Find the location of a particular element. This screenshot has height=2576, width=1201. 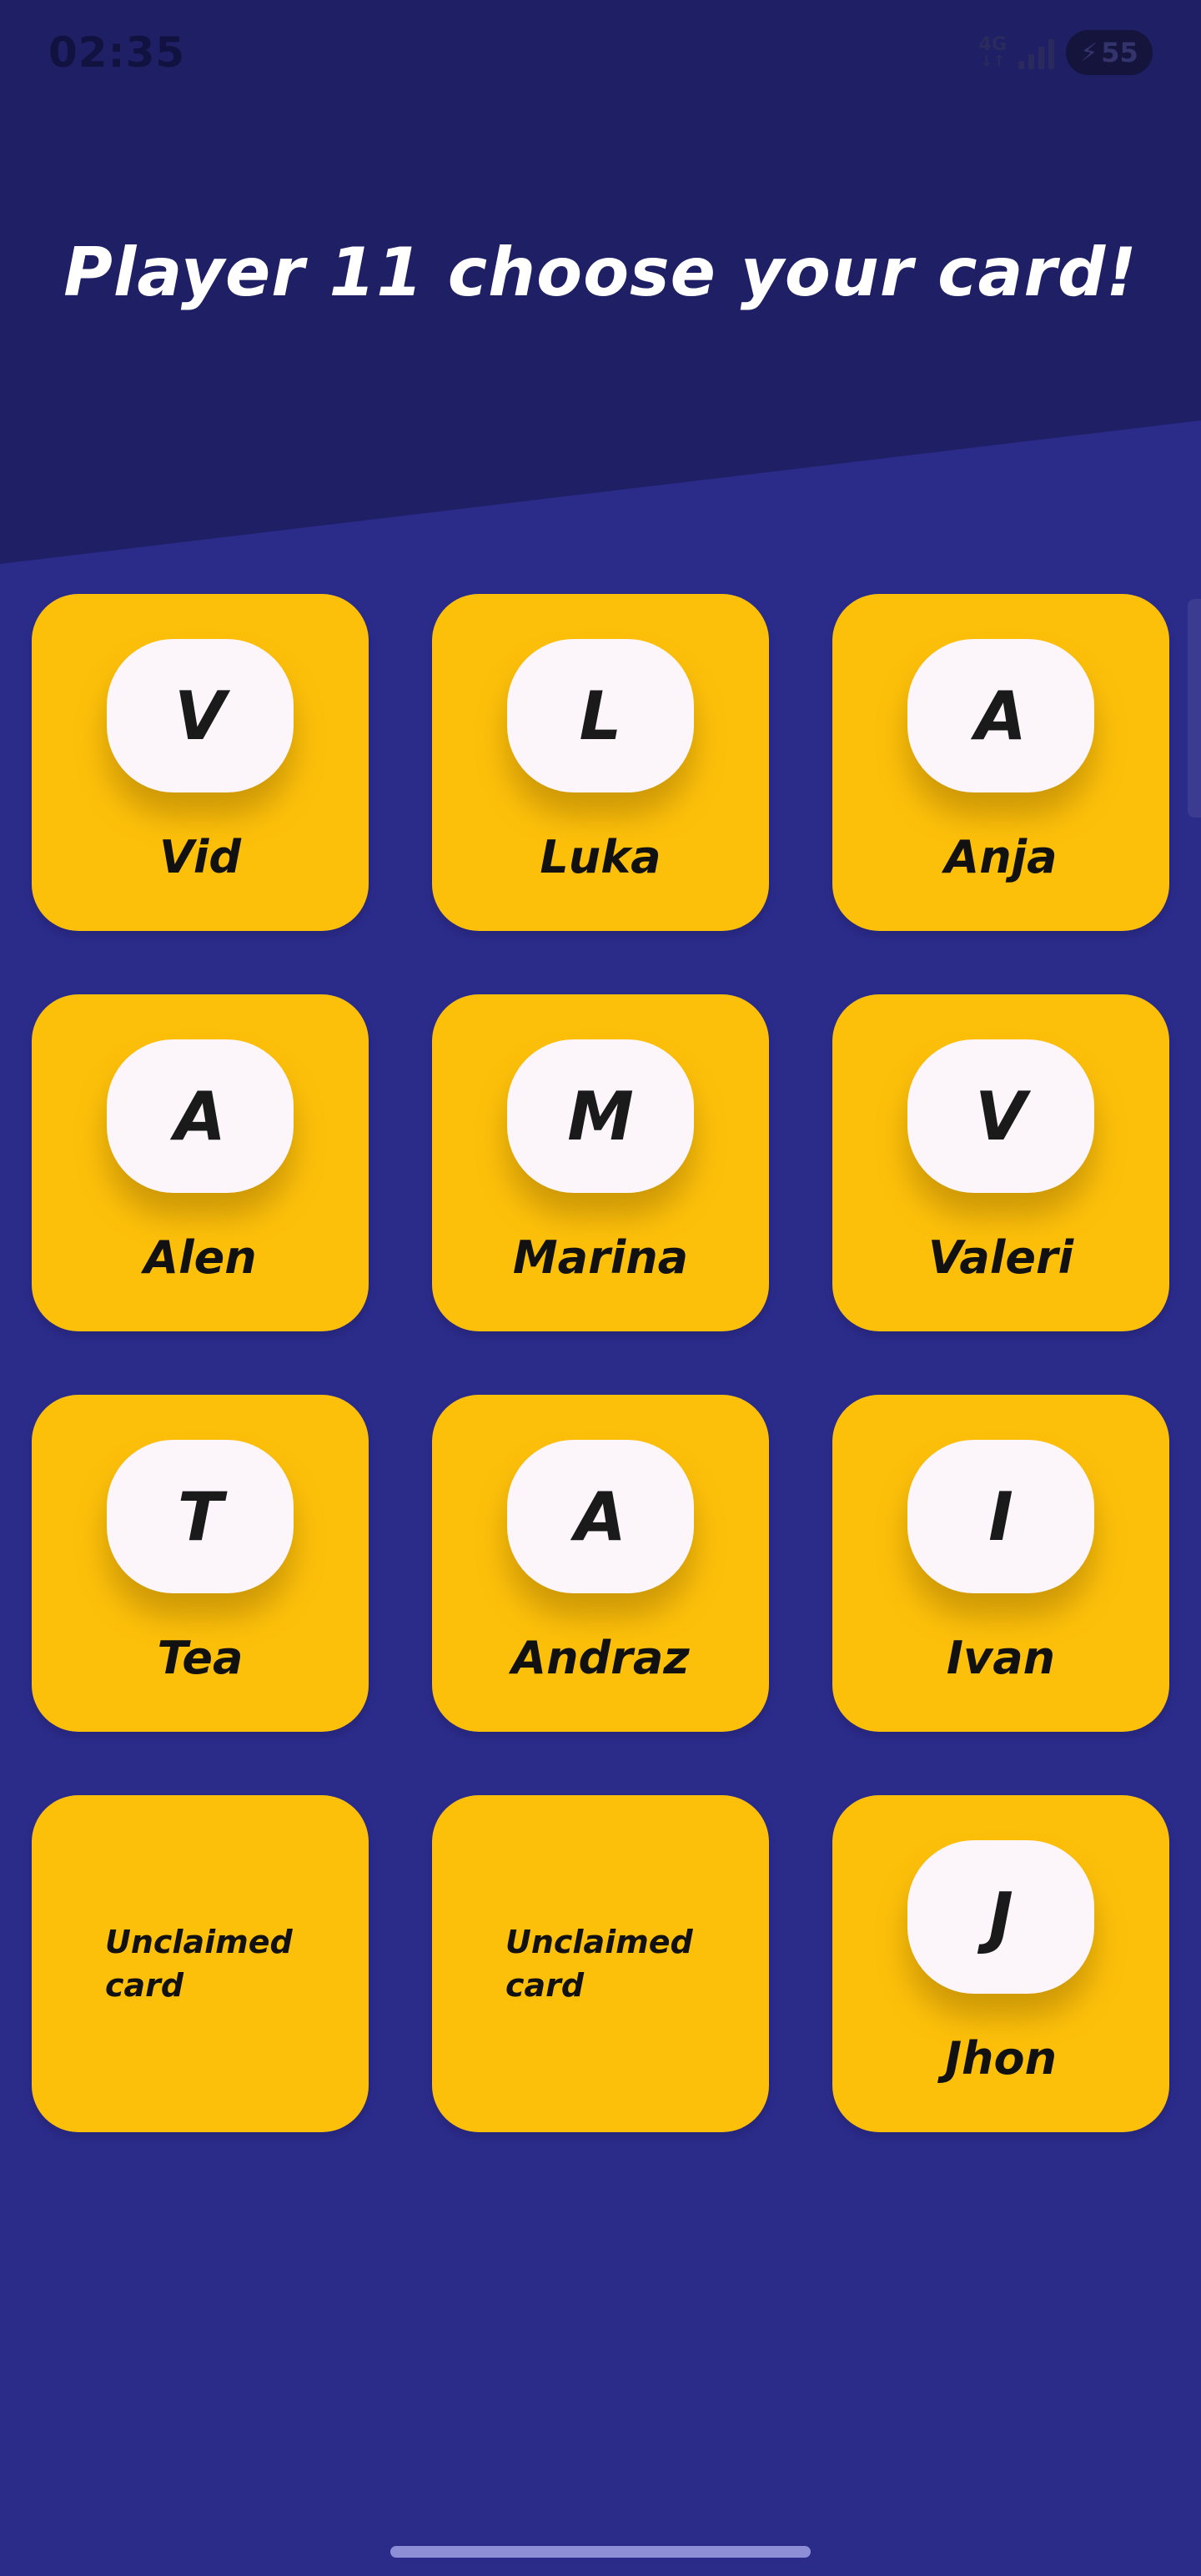

player-card: V Valeri is located at coordinates (1001, 1162).